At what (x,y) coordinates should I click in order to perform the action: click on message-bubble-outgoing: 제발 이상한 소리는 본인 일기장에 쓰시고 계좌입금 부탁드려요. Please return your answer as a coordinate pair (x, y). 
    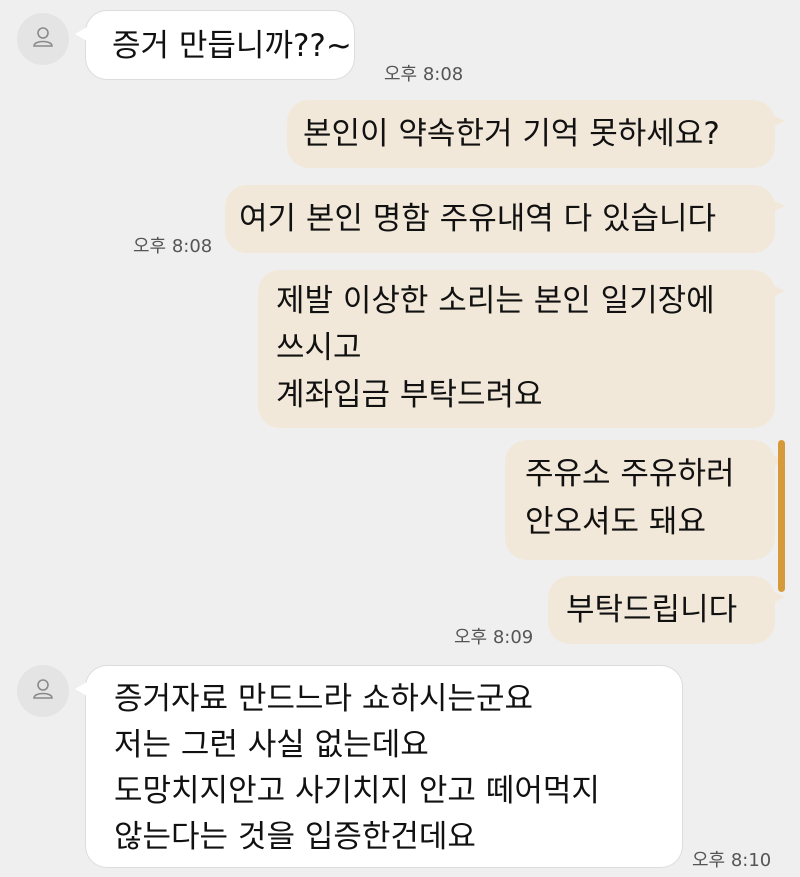
    Looking at the image, I should click on (521, 349).